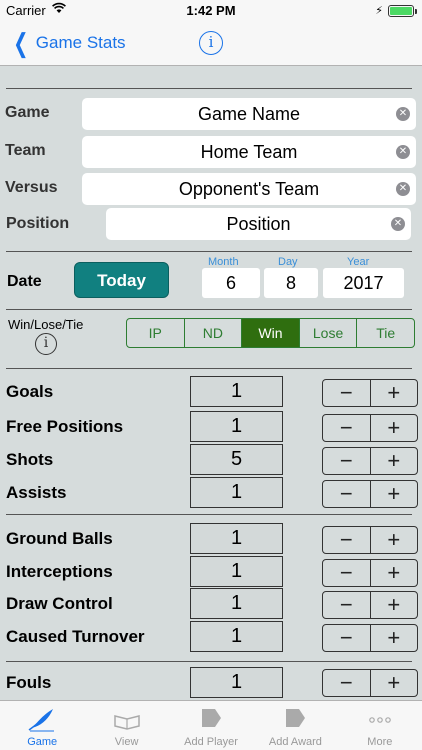 This screenshot has height=750, width=422. I want to click on quill-icon, so click(42, 719).